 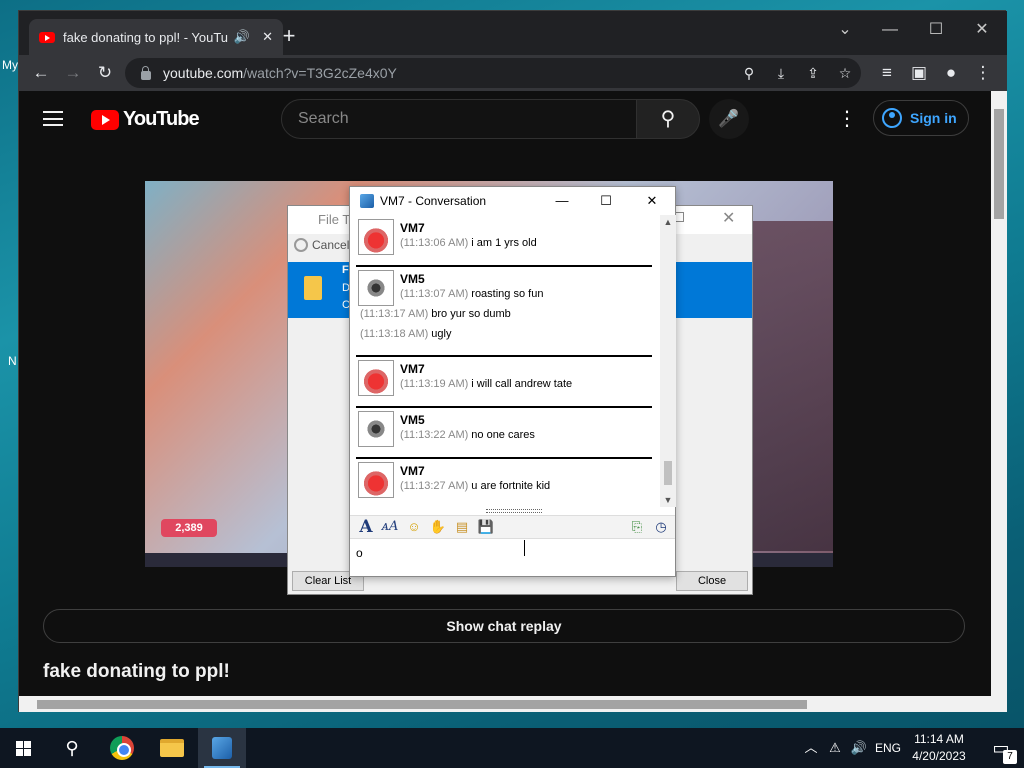 I want to click on lock-icon, so click(x=146, y=72).